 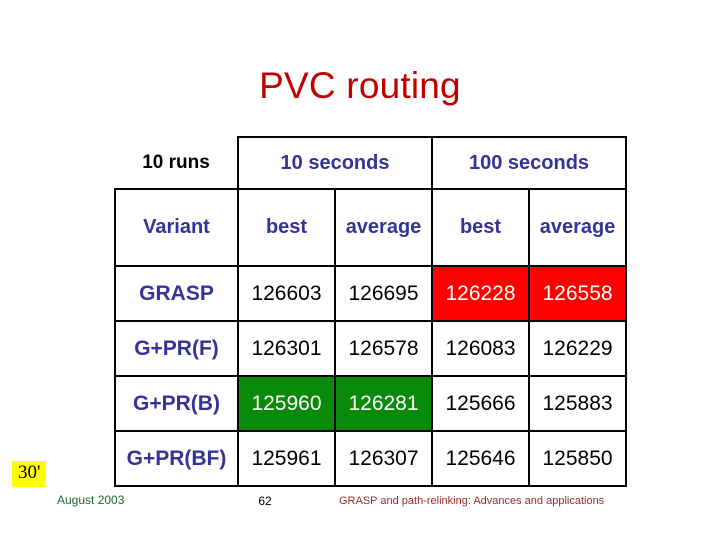 What do you see at coordinates (578, 227) in the screenshot?
I see `column-header-average-100s: average` at bounding box center [578, 227].